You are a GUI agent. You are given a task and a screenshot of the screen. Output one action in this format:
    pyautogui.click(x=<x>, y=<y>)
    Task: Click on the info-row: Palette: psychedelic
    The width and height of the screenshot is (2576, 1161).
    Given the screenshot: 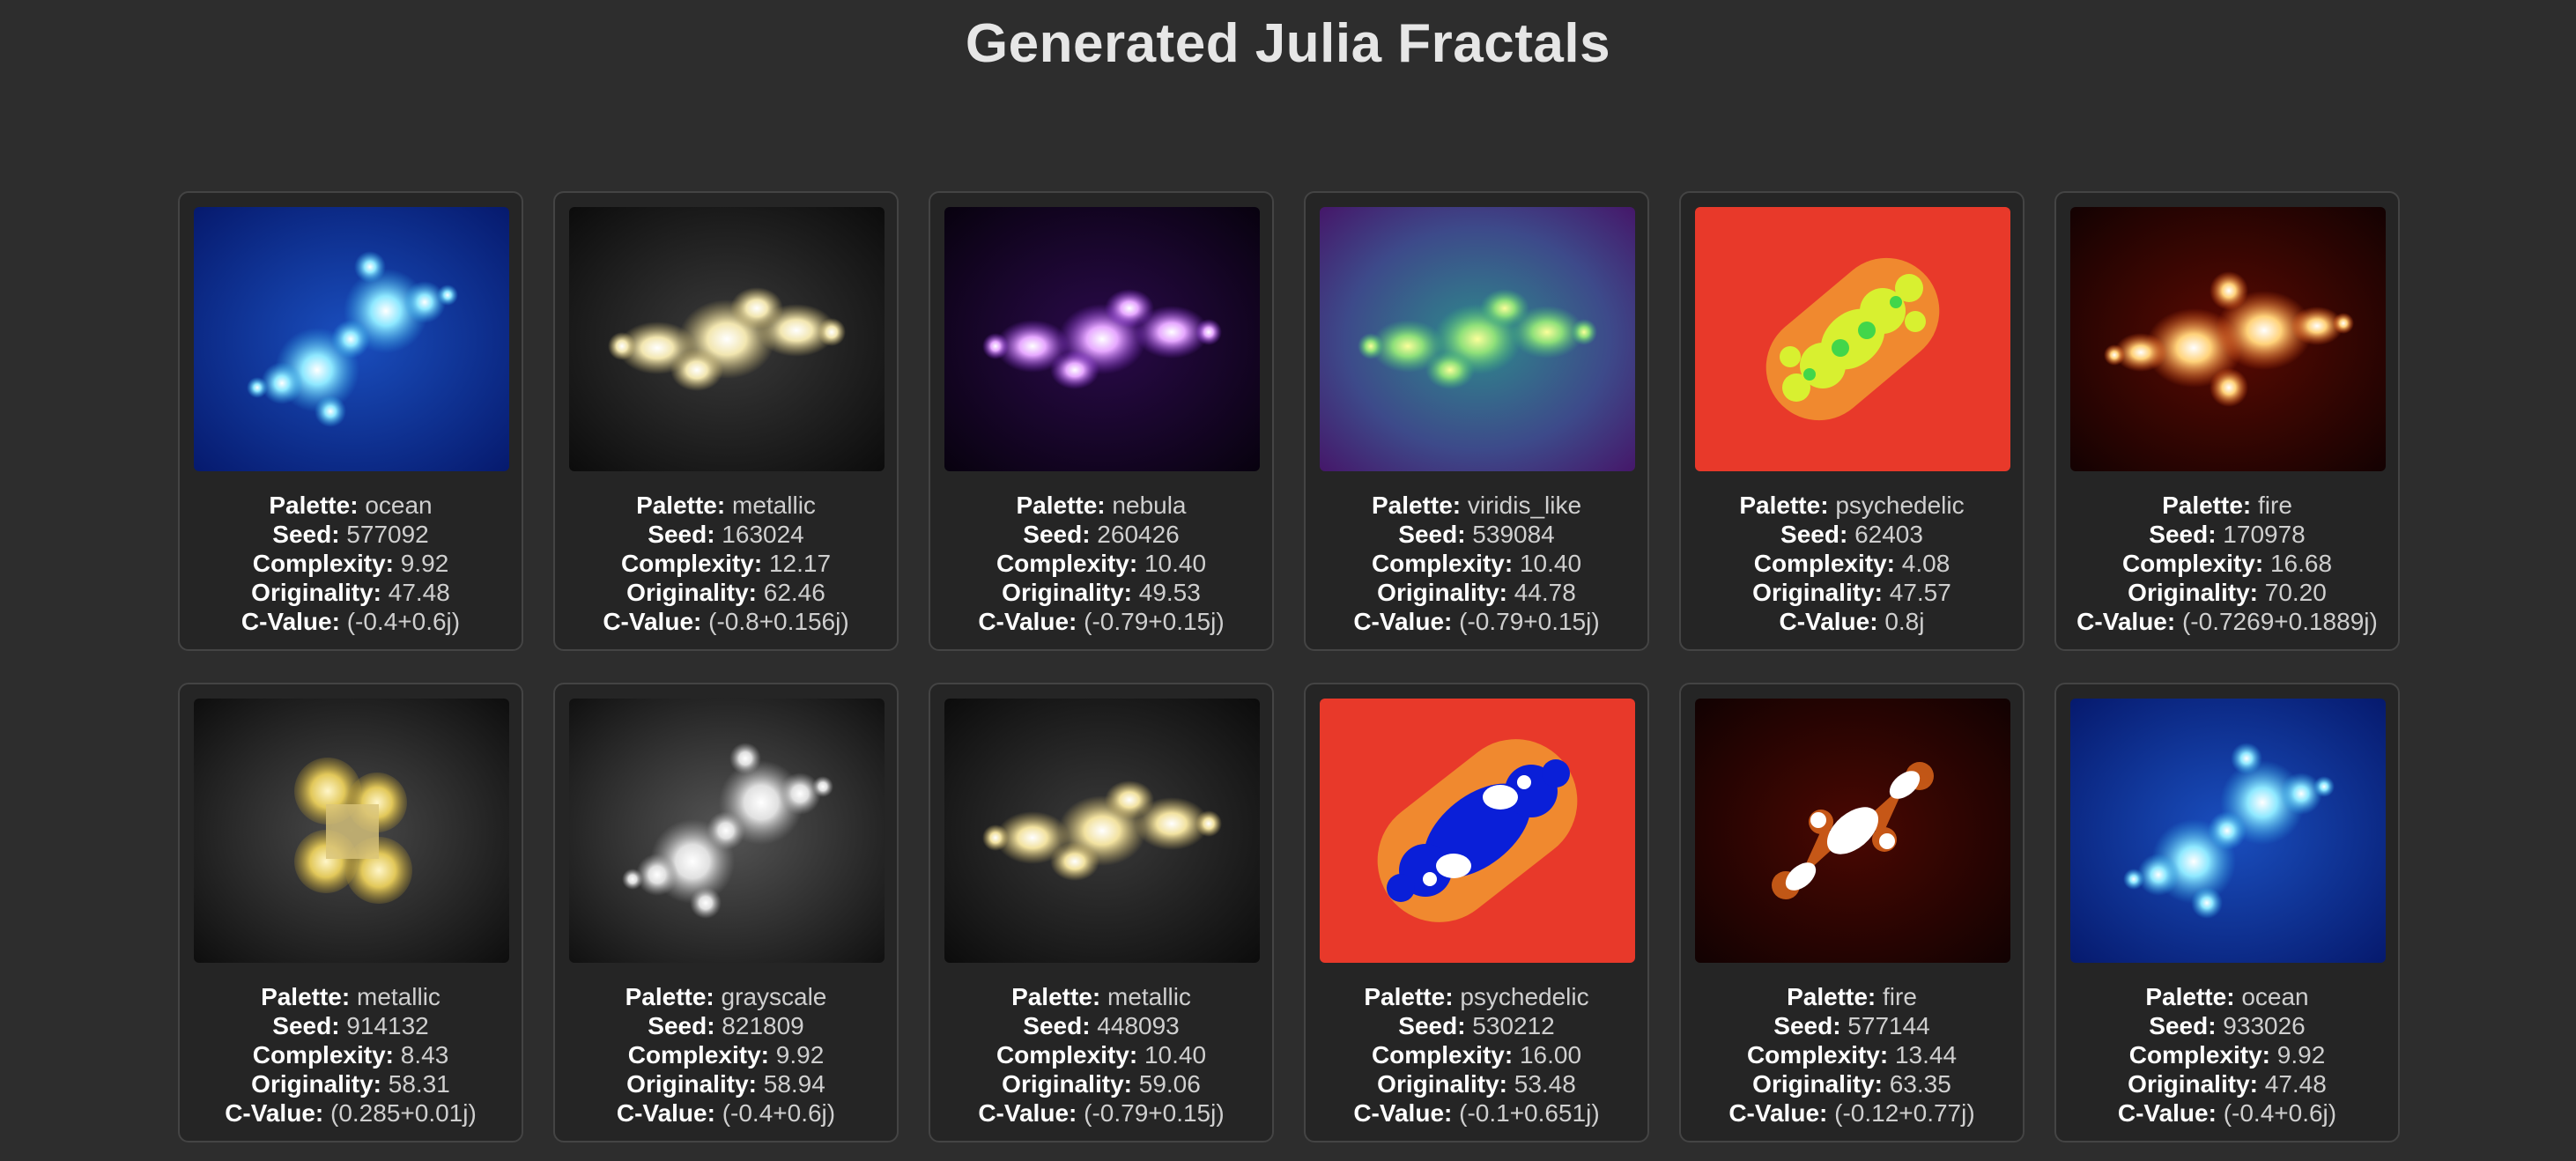 What is the action you would take?
    pyautogui.click(x=1852, y=506)
    